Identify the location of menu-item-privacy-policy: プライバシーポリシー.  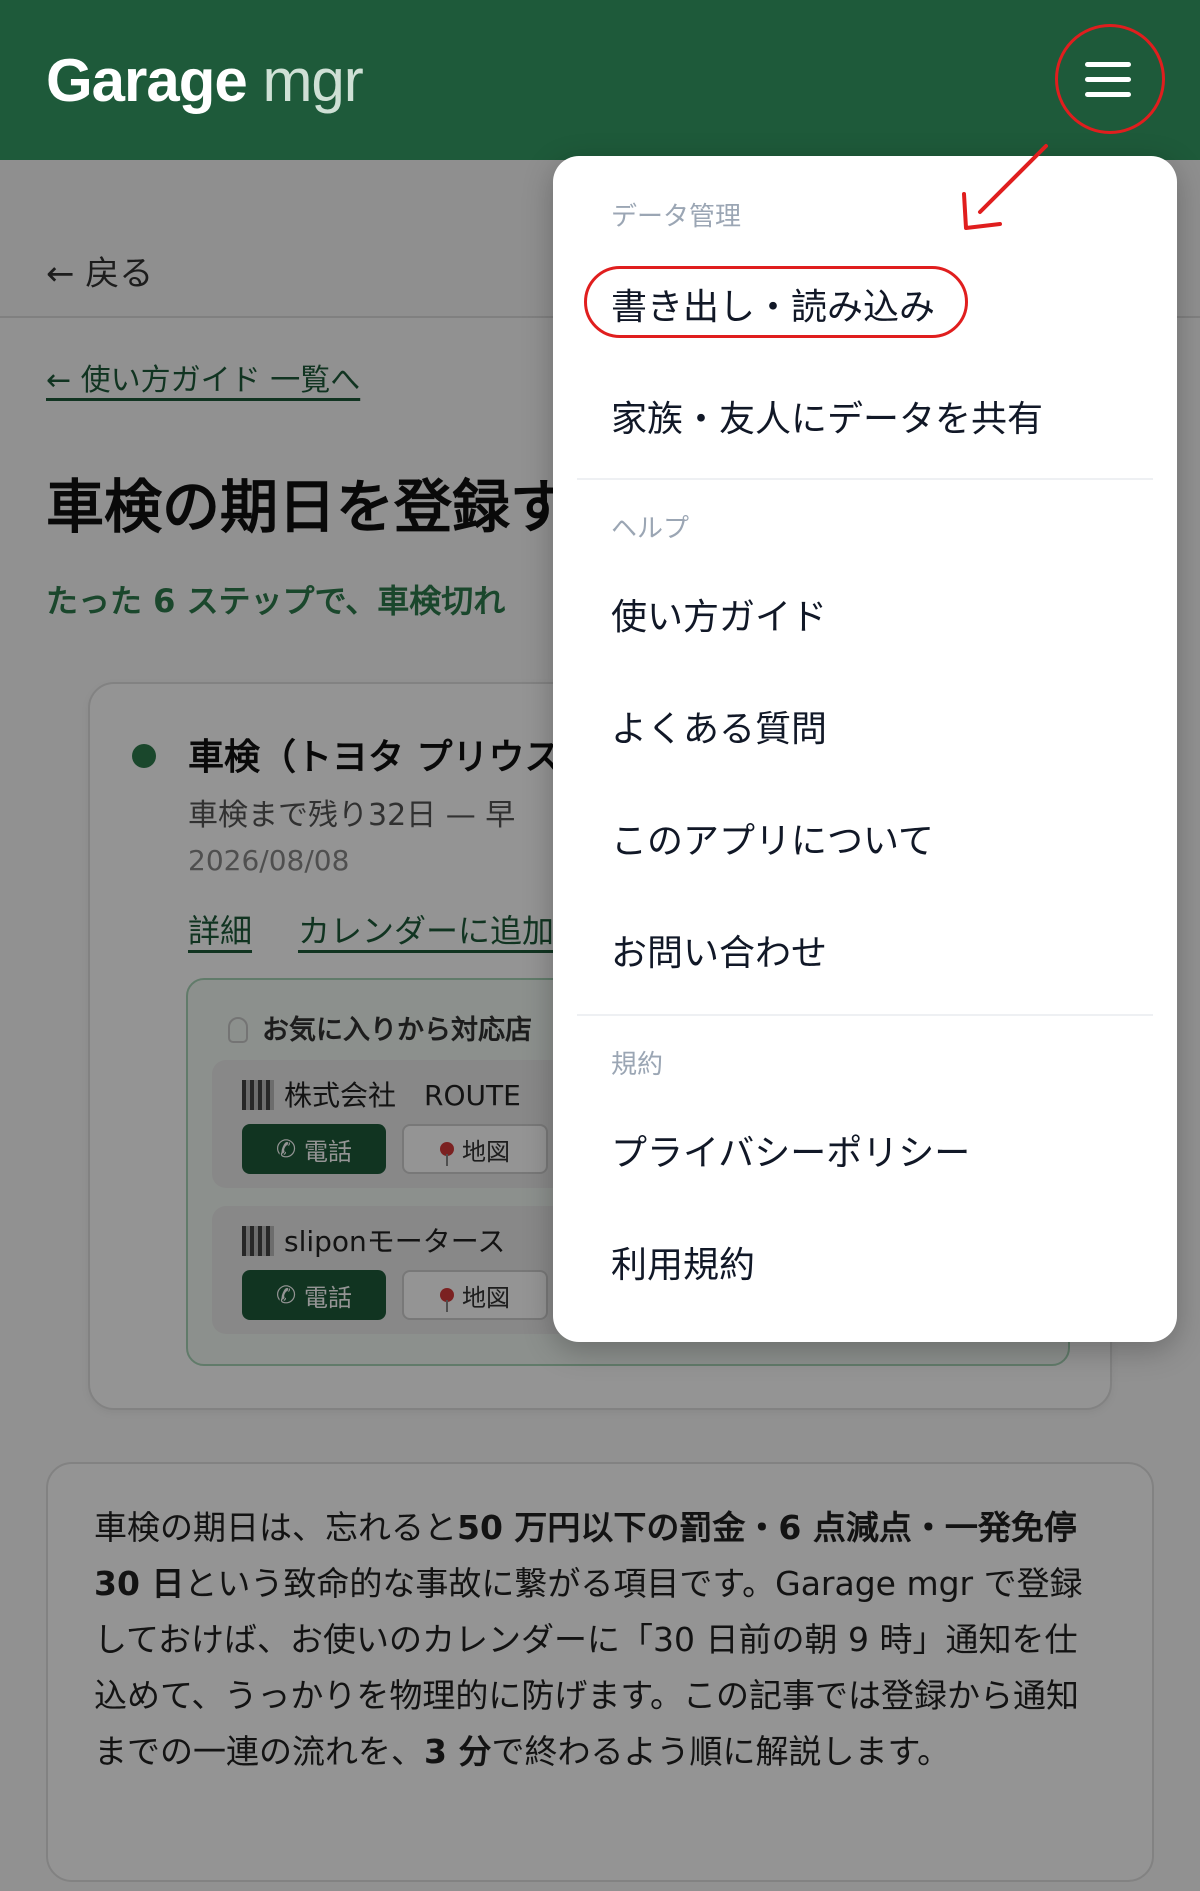
(790, 1150).